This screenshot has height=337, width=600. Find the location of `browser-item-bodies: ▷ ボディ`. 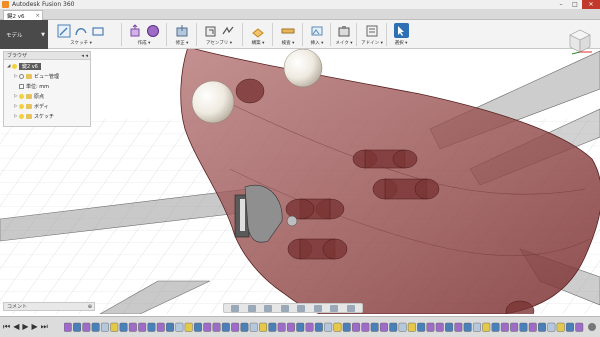

browser-item-bodies: ▷ ボディ is located at coordinates (31, 106).